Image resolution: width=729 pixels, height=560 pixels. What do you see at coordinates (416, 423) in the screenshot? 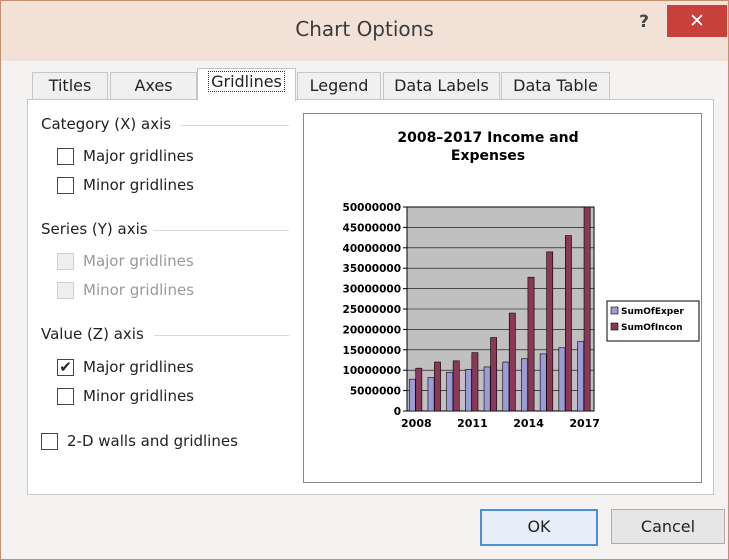
I see `x-tick-label: 2008` at bounding box center [416, 423].